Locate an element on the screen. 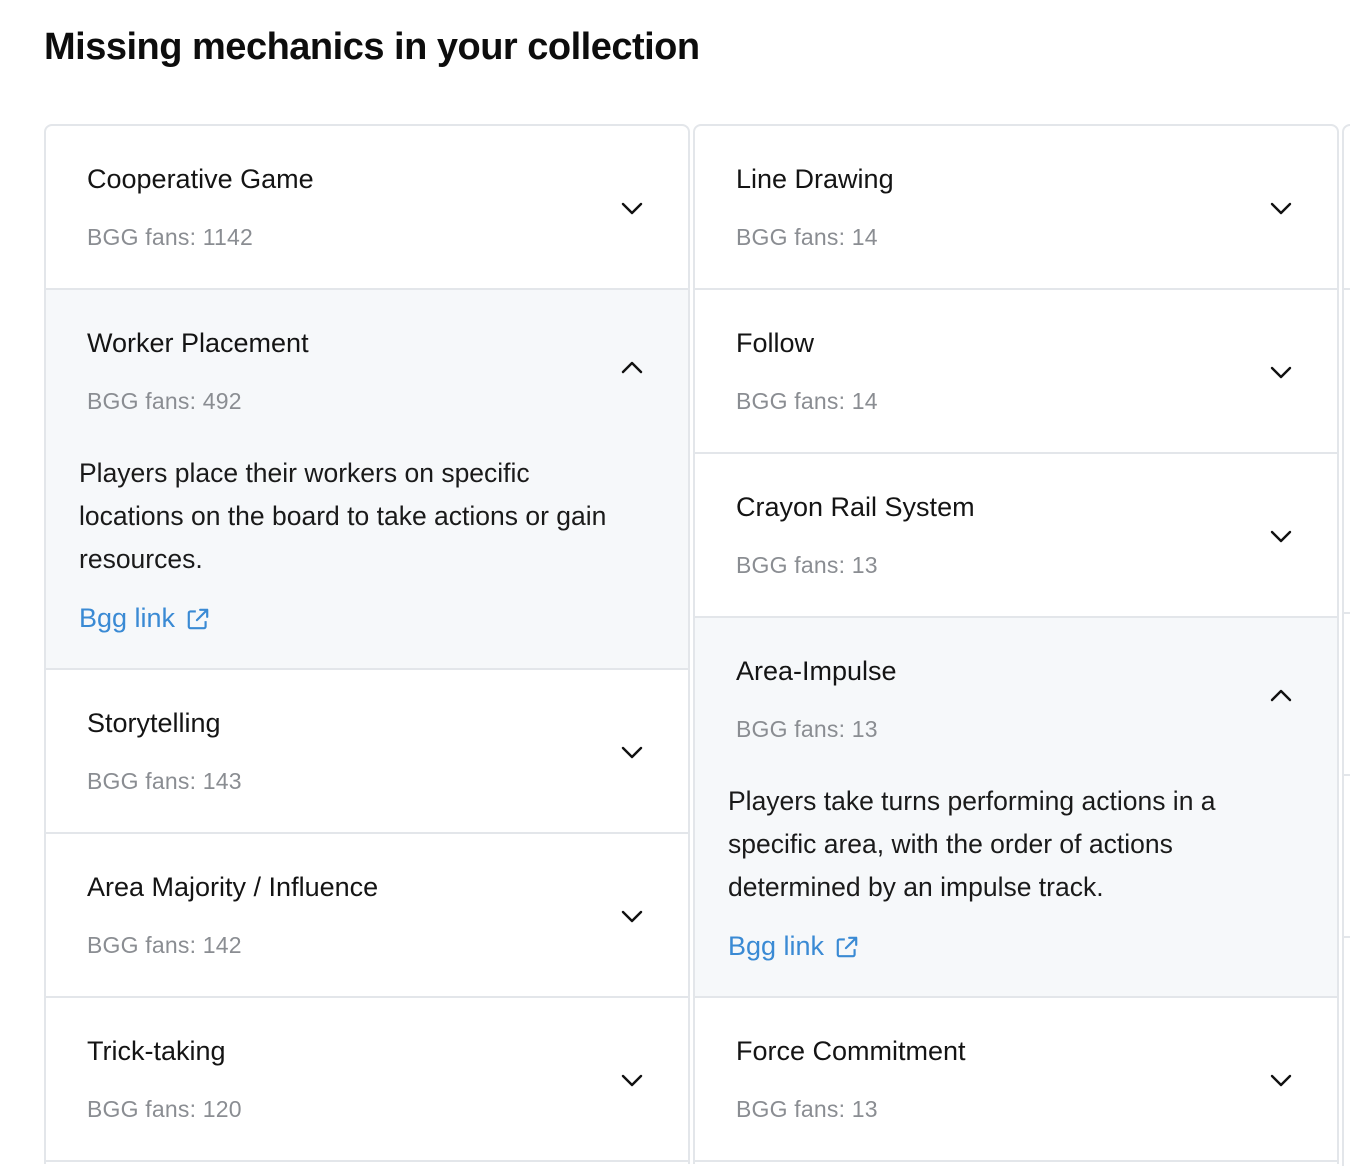 This screenshot has height=1166, width=1350. mechanic-title: Worker Placement is located at coordinates (198, 343).